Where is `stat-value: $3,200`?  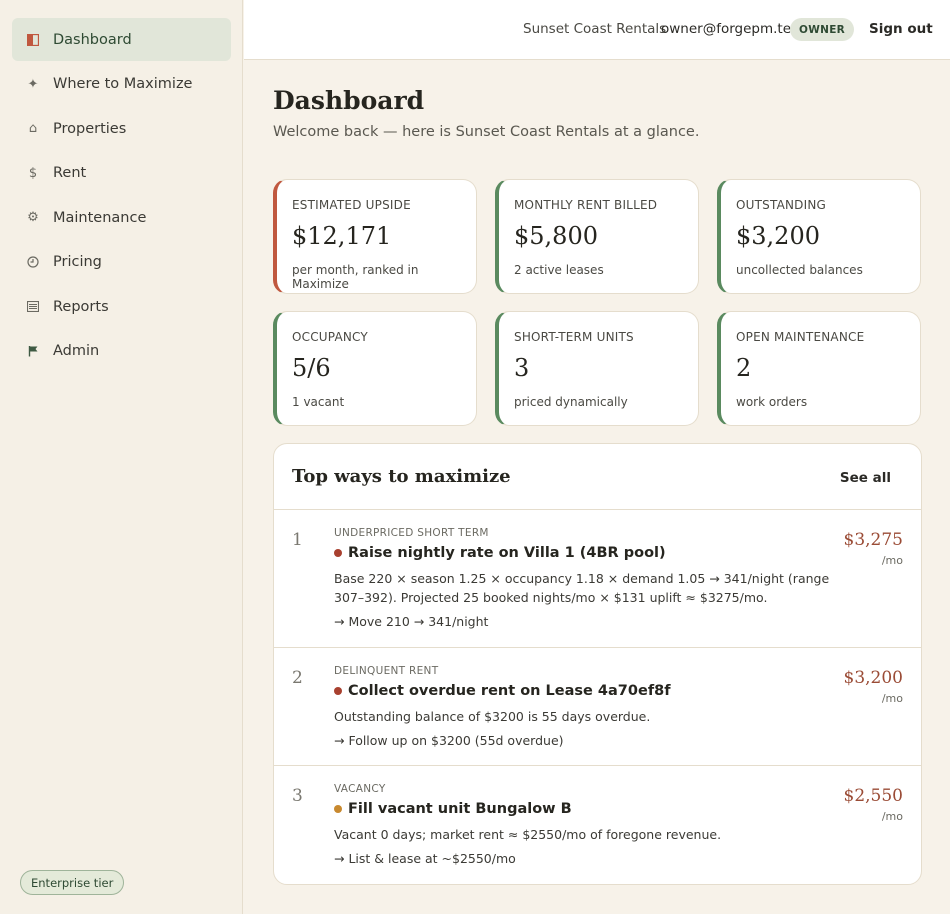
stat-value: $3,200 is located at coordinates (778, 236).